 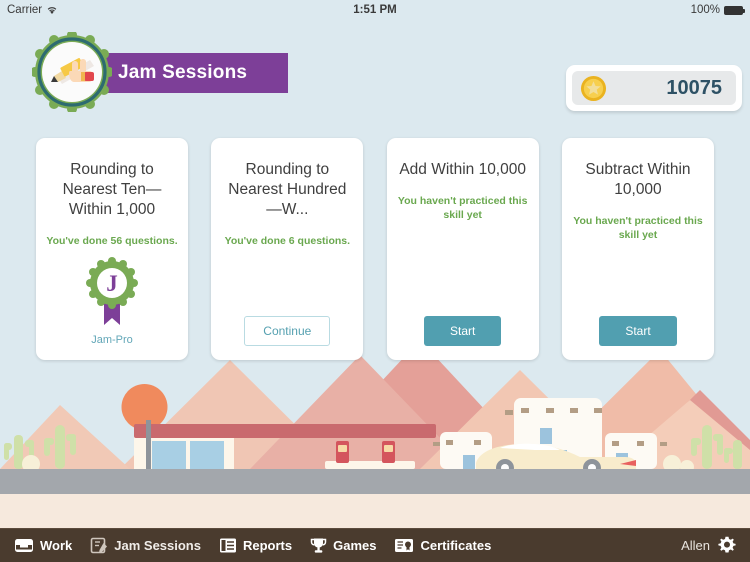 What do you see at coordinates (638, 179) in the screenshot?
I see `skill-card-title: Subtract Within 10,000` at bounding box center [638, 179].